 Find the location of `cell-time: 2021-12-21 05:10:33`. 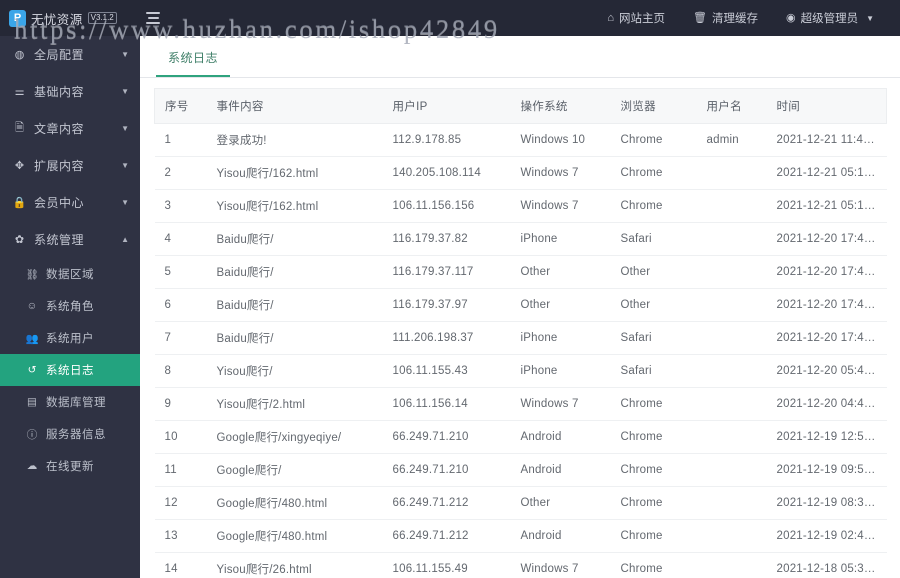

cell-time: 2021-12-21 05:10:33 is located at coordinates (826, 173).